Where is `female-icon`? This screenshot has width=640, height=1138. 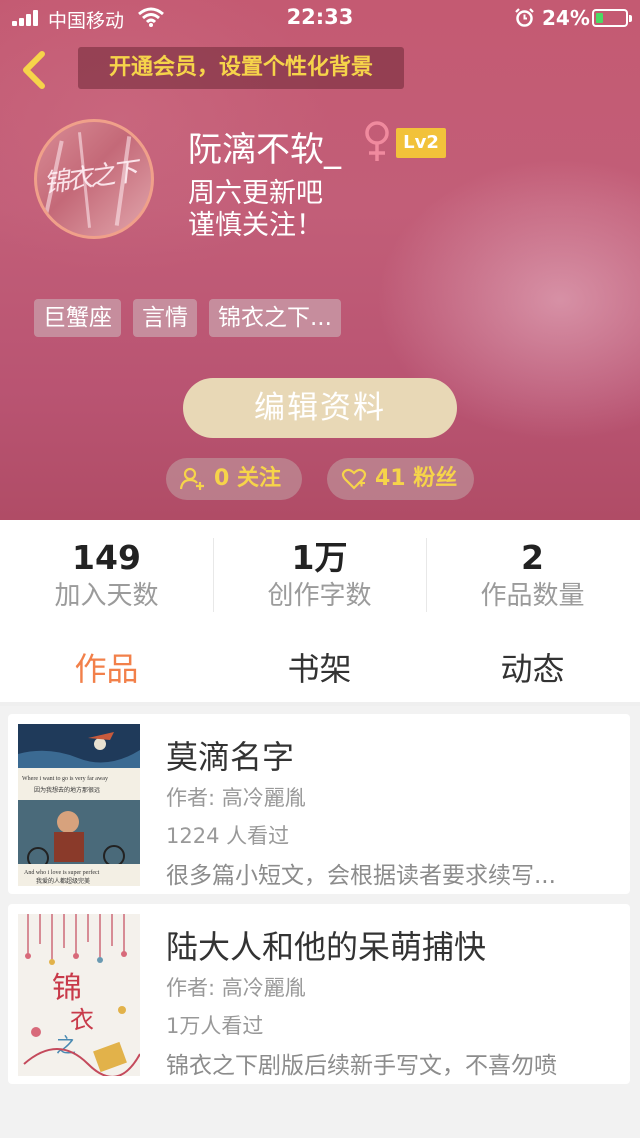 female-icon is located at coordinates (377, 141).